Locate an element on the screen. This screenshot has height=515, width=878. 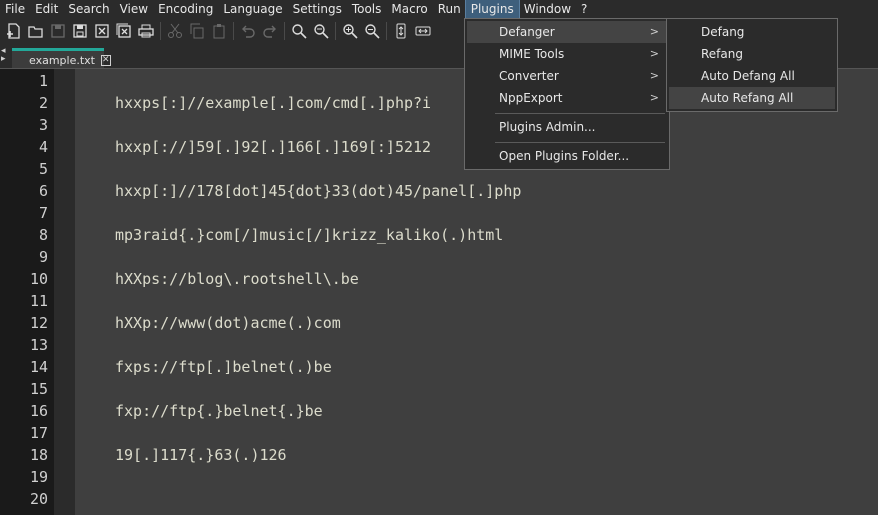
menu-item-auto-defang-all: Auto Defang All is located at coordinates (752, 76).